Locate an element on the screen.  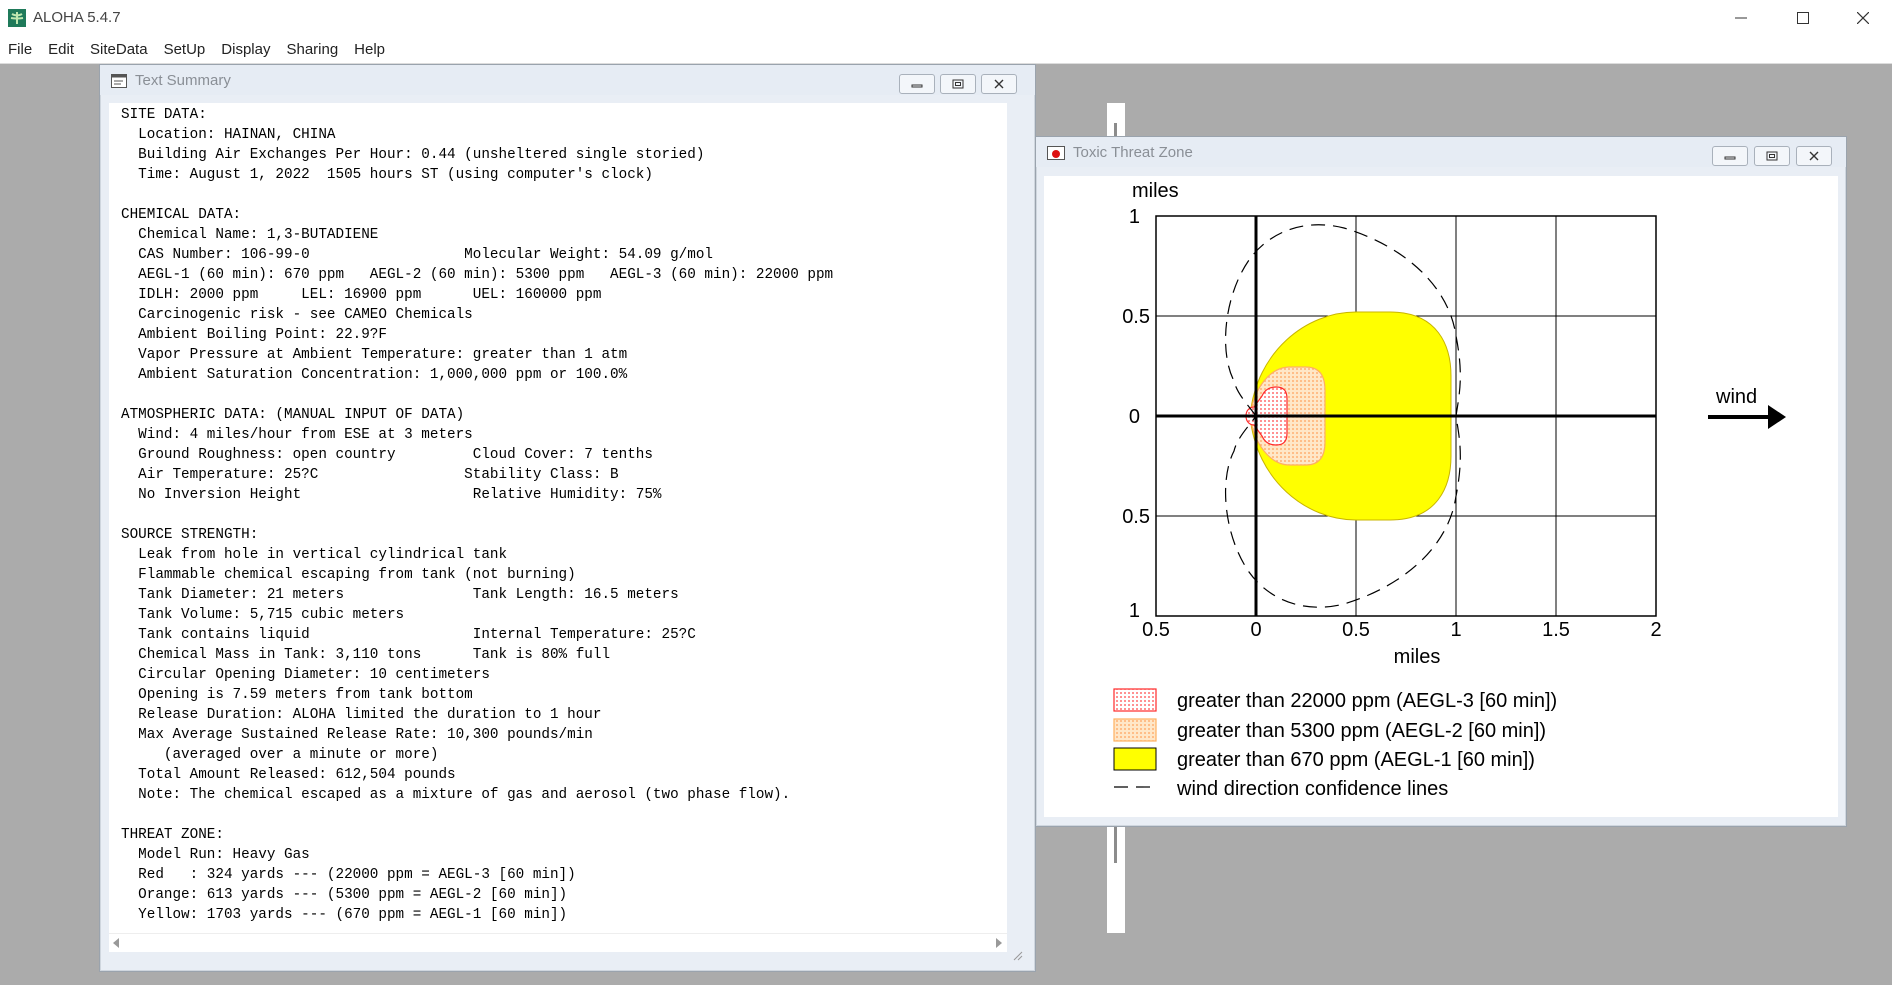
summary-line: THREAT ZONE: is located at coordinates (172, 835).